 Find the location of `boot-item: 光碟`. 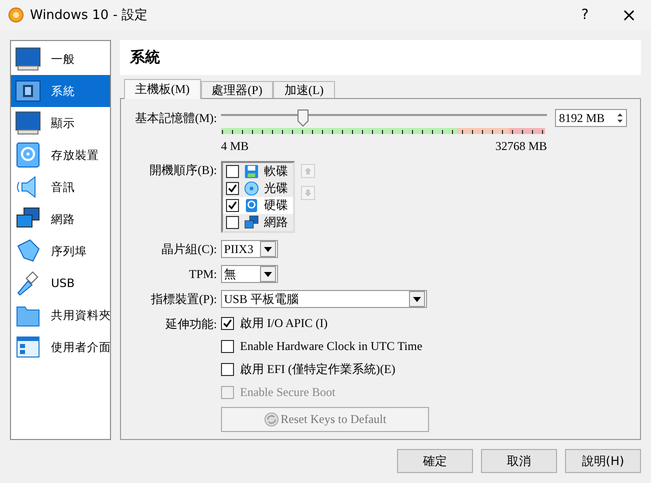

boot-item: 光碟 is located at coordinates (258, 188).